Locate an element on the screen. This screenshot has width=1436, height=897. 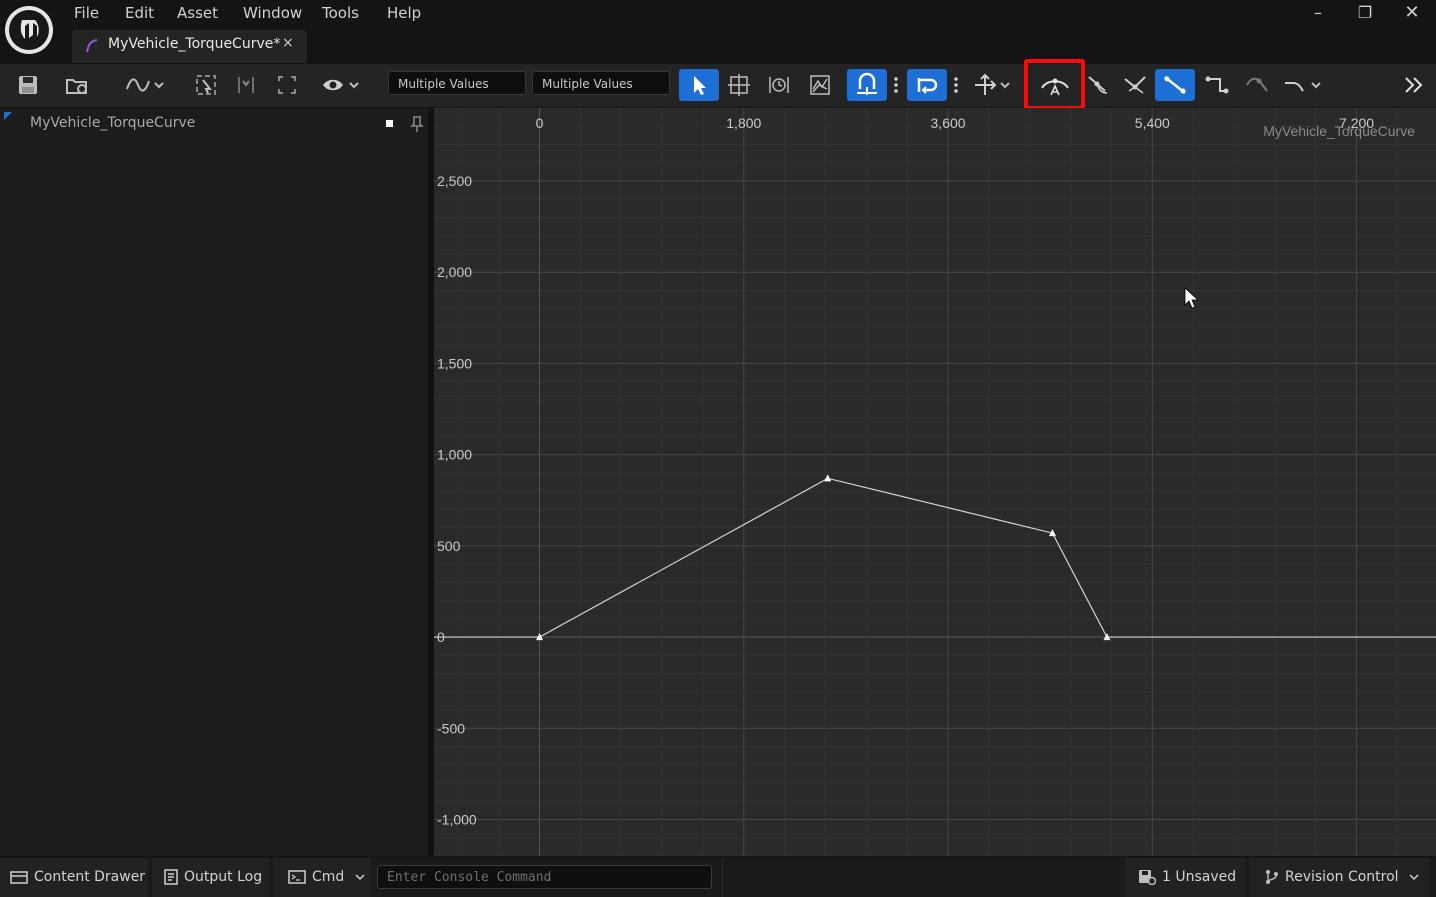
status-spacer is located at coordinates (922, 877).